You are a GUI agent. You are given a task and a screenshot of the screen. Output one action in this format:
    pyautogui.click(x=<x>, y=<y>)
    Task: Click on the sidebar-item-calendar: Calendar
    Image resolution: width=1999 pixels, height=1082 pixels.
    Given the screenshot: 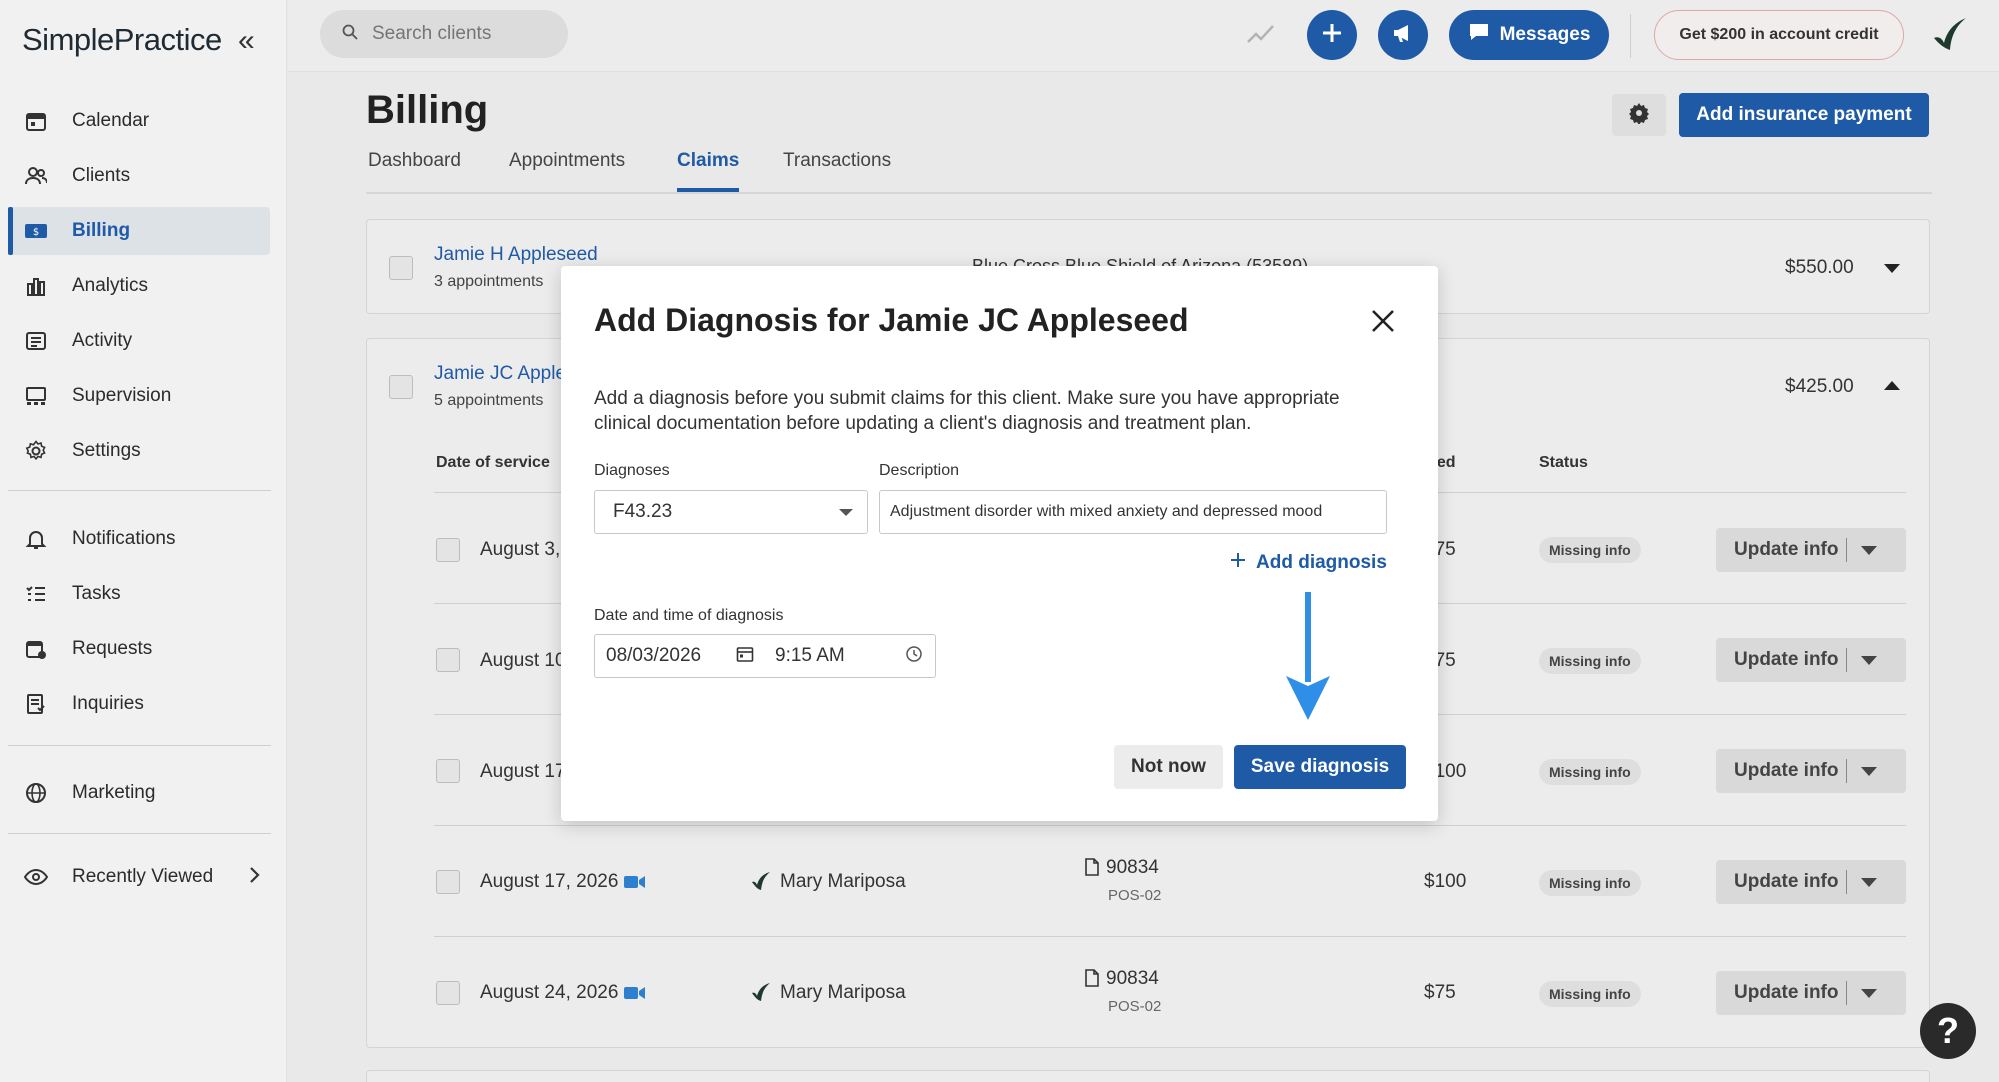 What is the action you would take?
    pyautogui.click(x=139, y=121)
    